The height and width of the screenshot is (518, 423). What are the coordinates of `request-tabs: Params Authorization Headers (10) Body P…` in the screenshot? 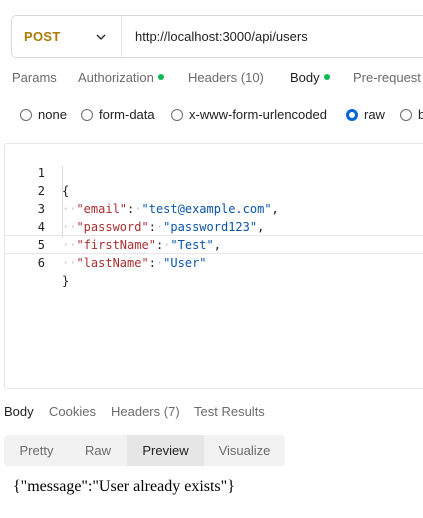 It's located at (211, 80).